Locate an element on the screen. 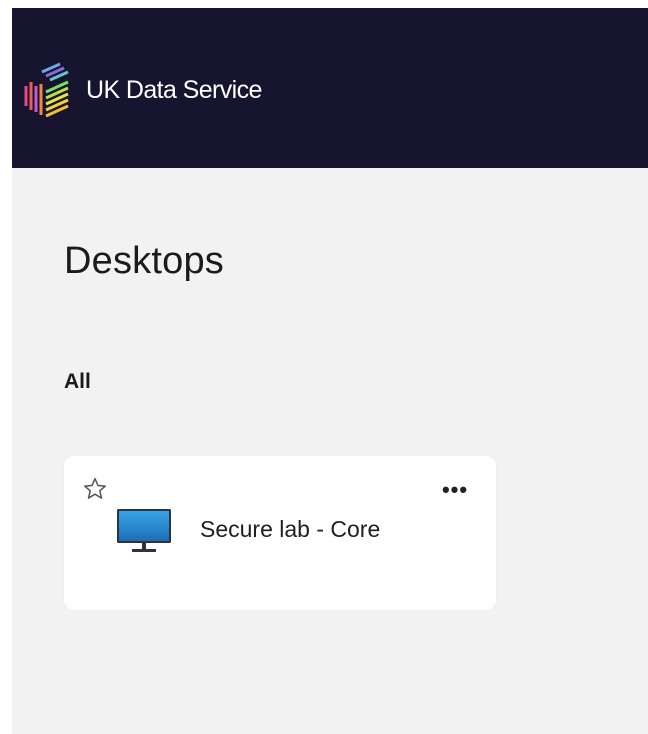  desktop-name: Secure lab - Core is located at coordinates (290, 529).